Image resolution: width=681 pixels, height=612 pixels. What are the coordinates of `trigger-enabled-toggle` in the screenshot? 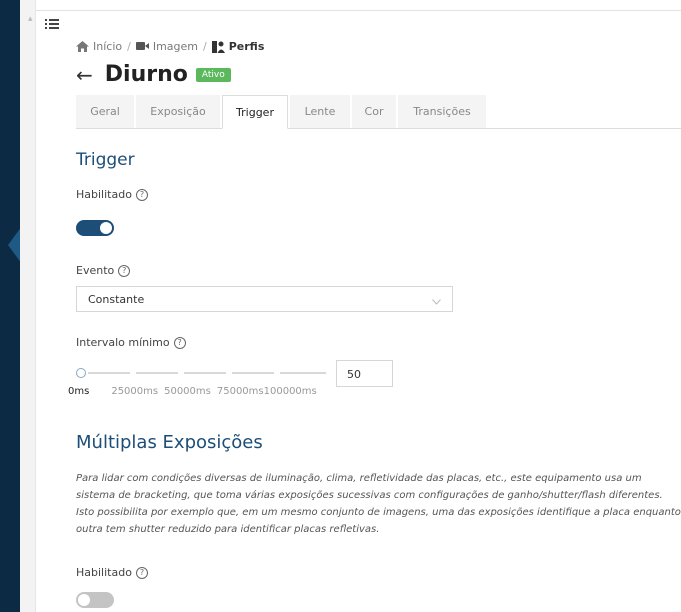 It's located at (95, 228).